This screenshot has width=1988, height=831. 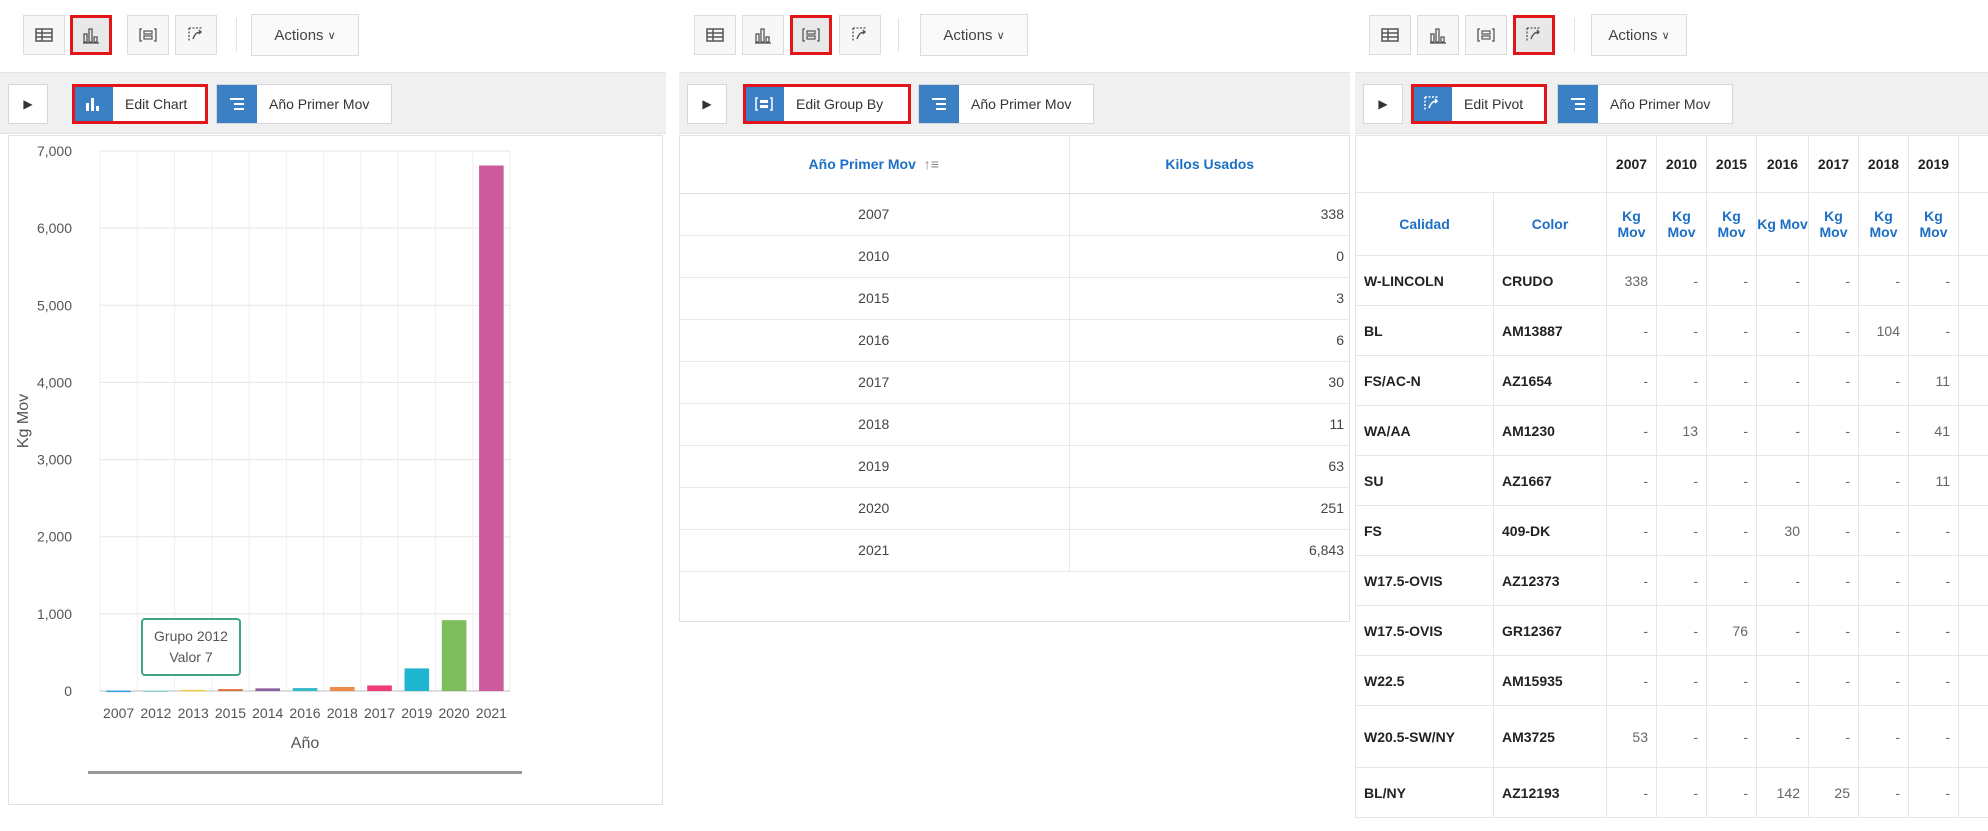 I want to click on toolbar-divider, so click(x=898, y=35).